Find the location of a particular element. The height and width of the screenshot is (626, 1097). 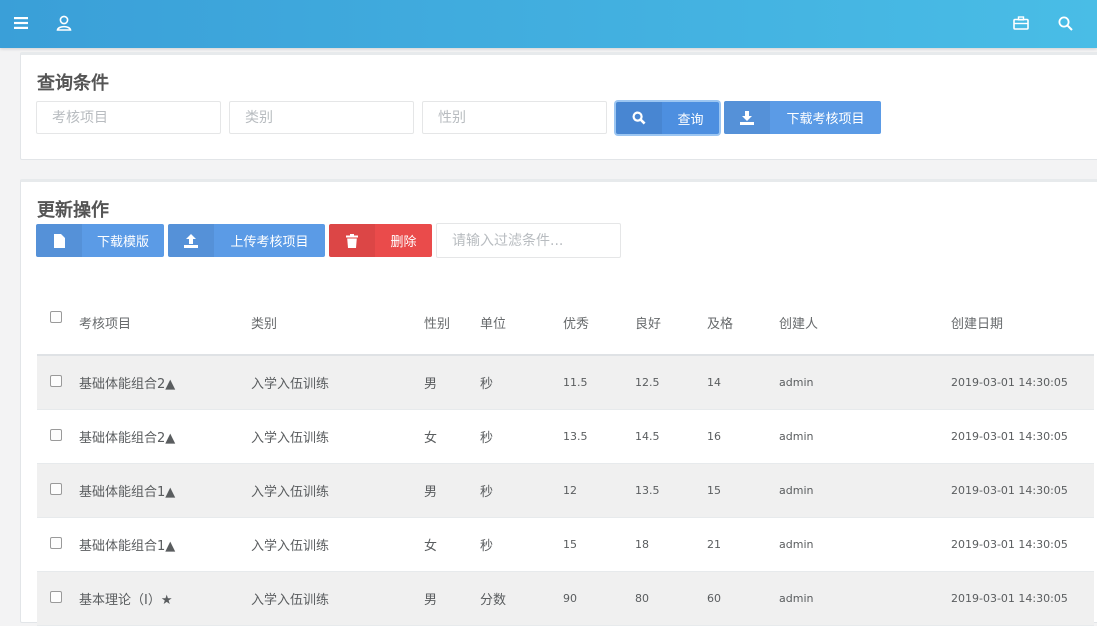

select-all-checkbox is located at coordinates (56, 317).